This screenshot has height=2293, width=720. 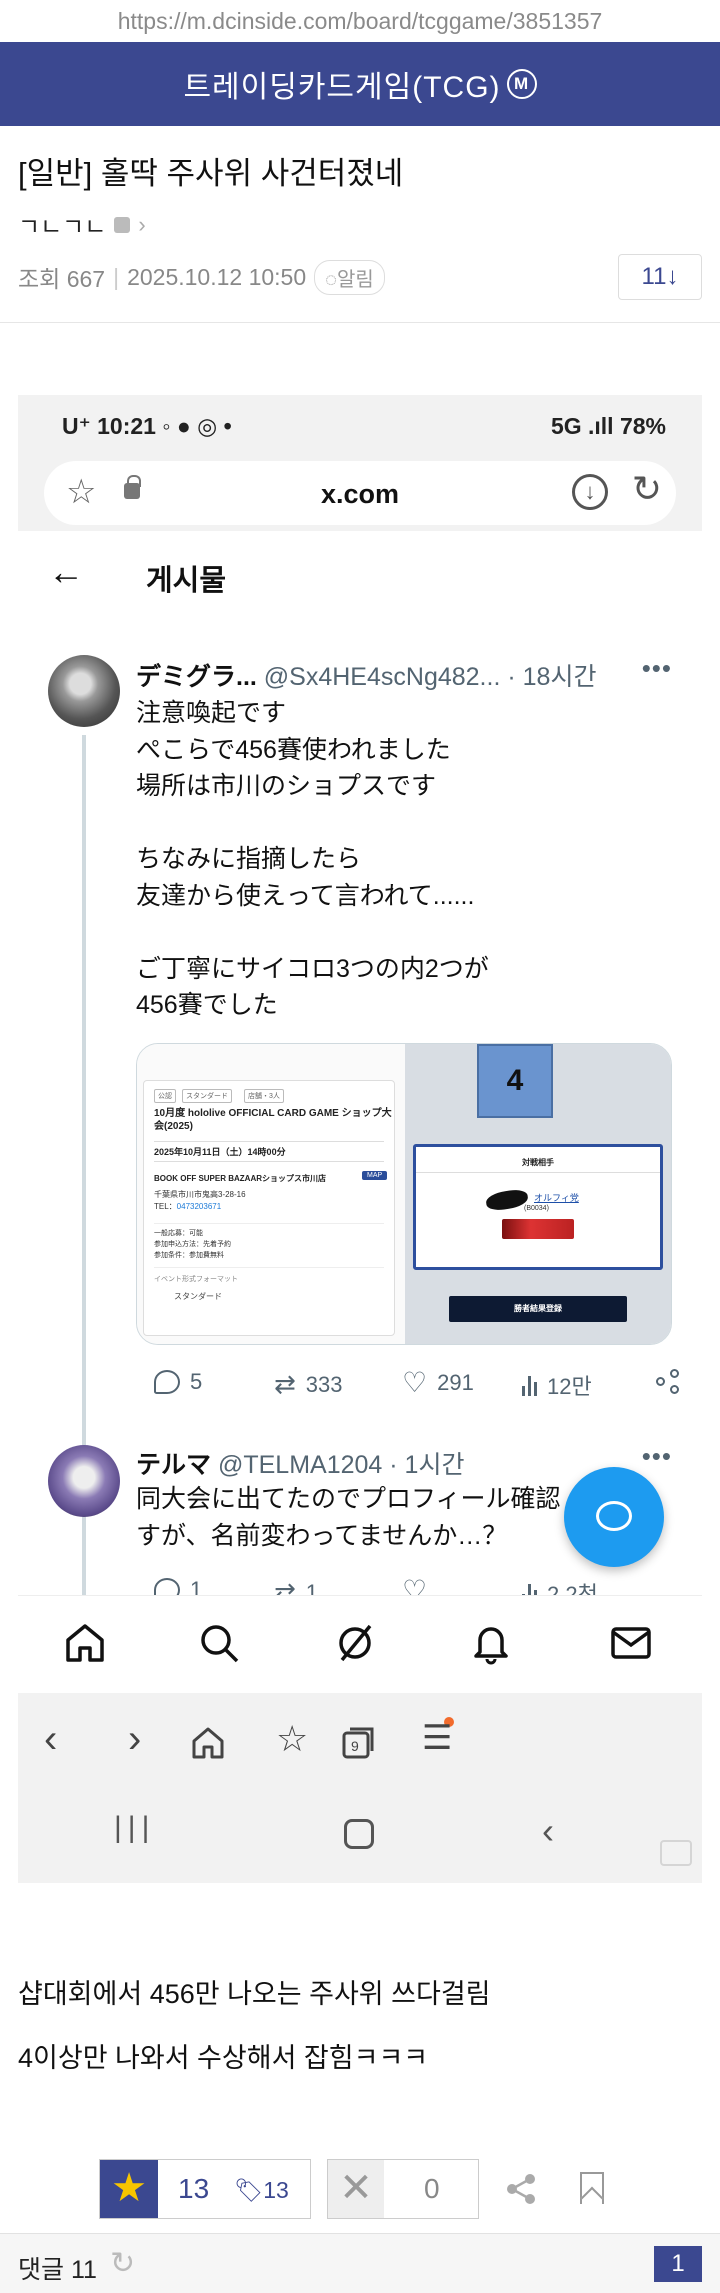 What do you see at coordinates (194, 2188) in the screenshot?
I see `recommend-count: 13` at bounding box center [194, 2188].